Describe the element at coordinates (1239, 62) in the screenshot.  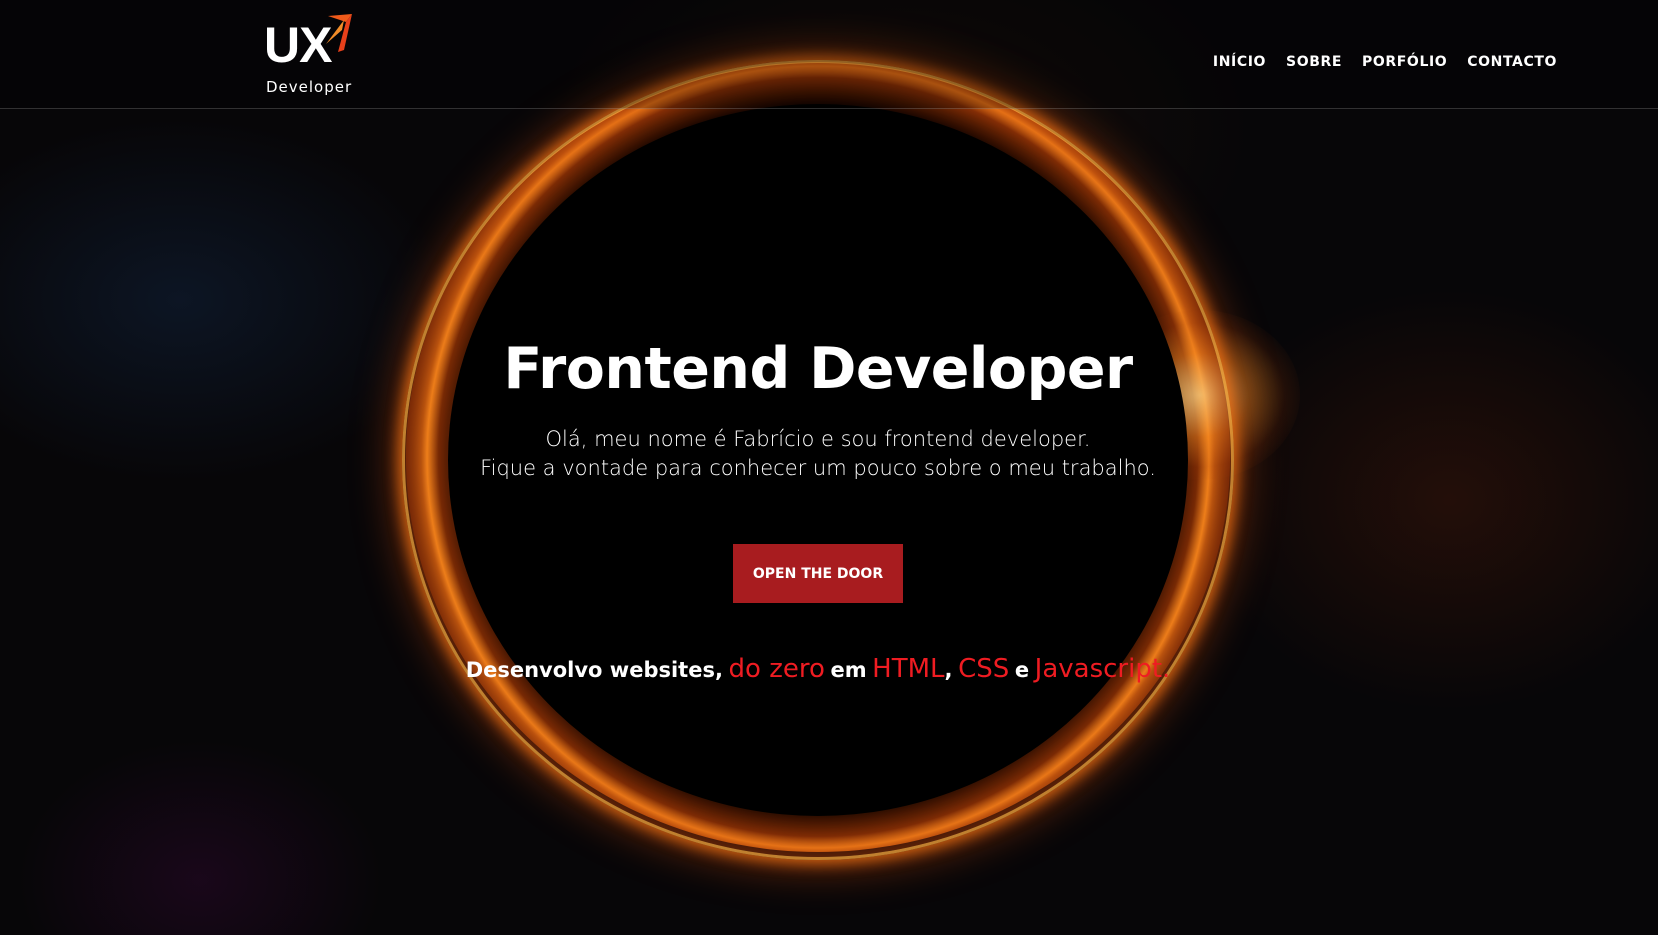
I see `nav-link-inicio: INÍCIO` at that location.